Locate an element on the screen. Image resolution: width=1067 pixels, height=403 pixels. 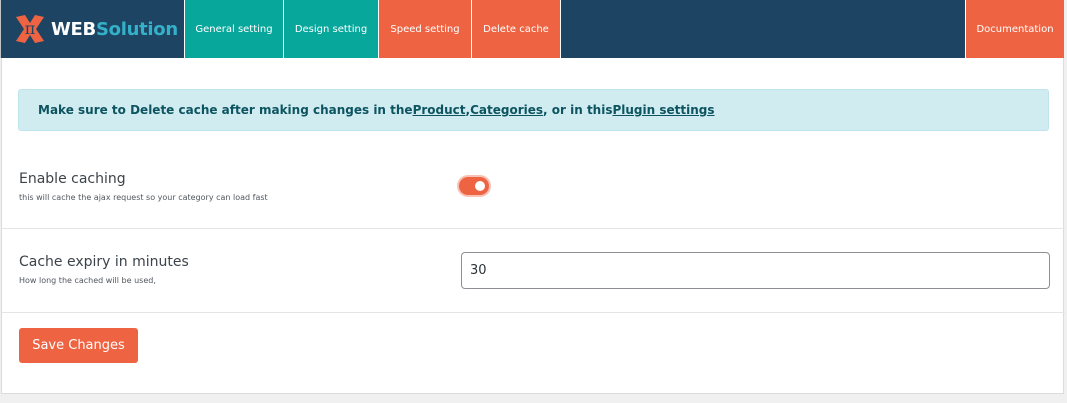
brand-name-part2: Solution is located at coordinates (136, 29).